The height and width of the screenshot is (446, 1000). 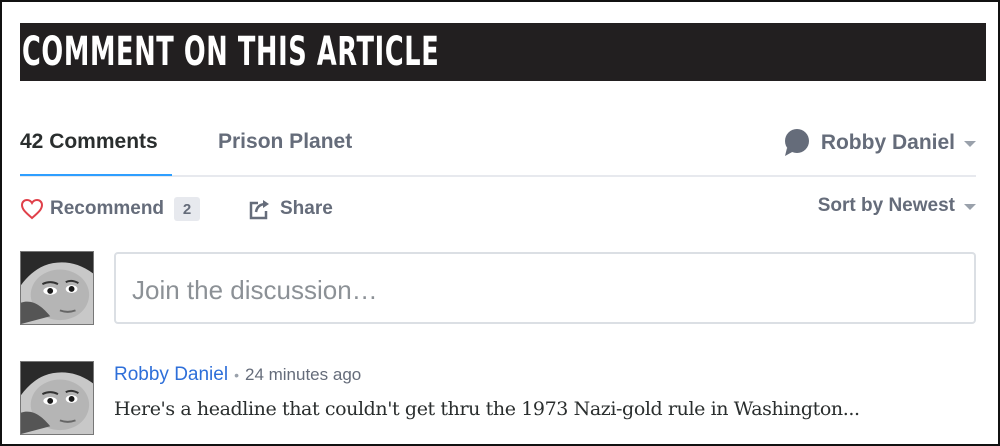 What do you see at coordinates (259, 210) in the screenshot?
I see `share-icon` at bounding box center [259, 210].